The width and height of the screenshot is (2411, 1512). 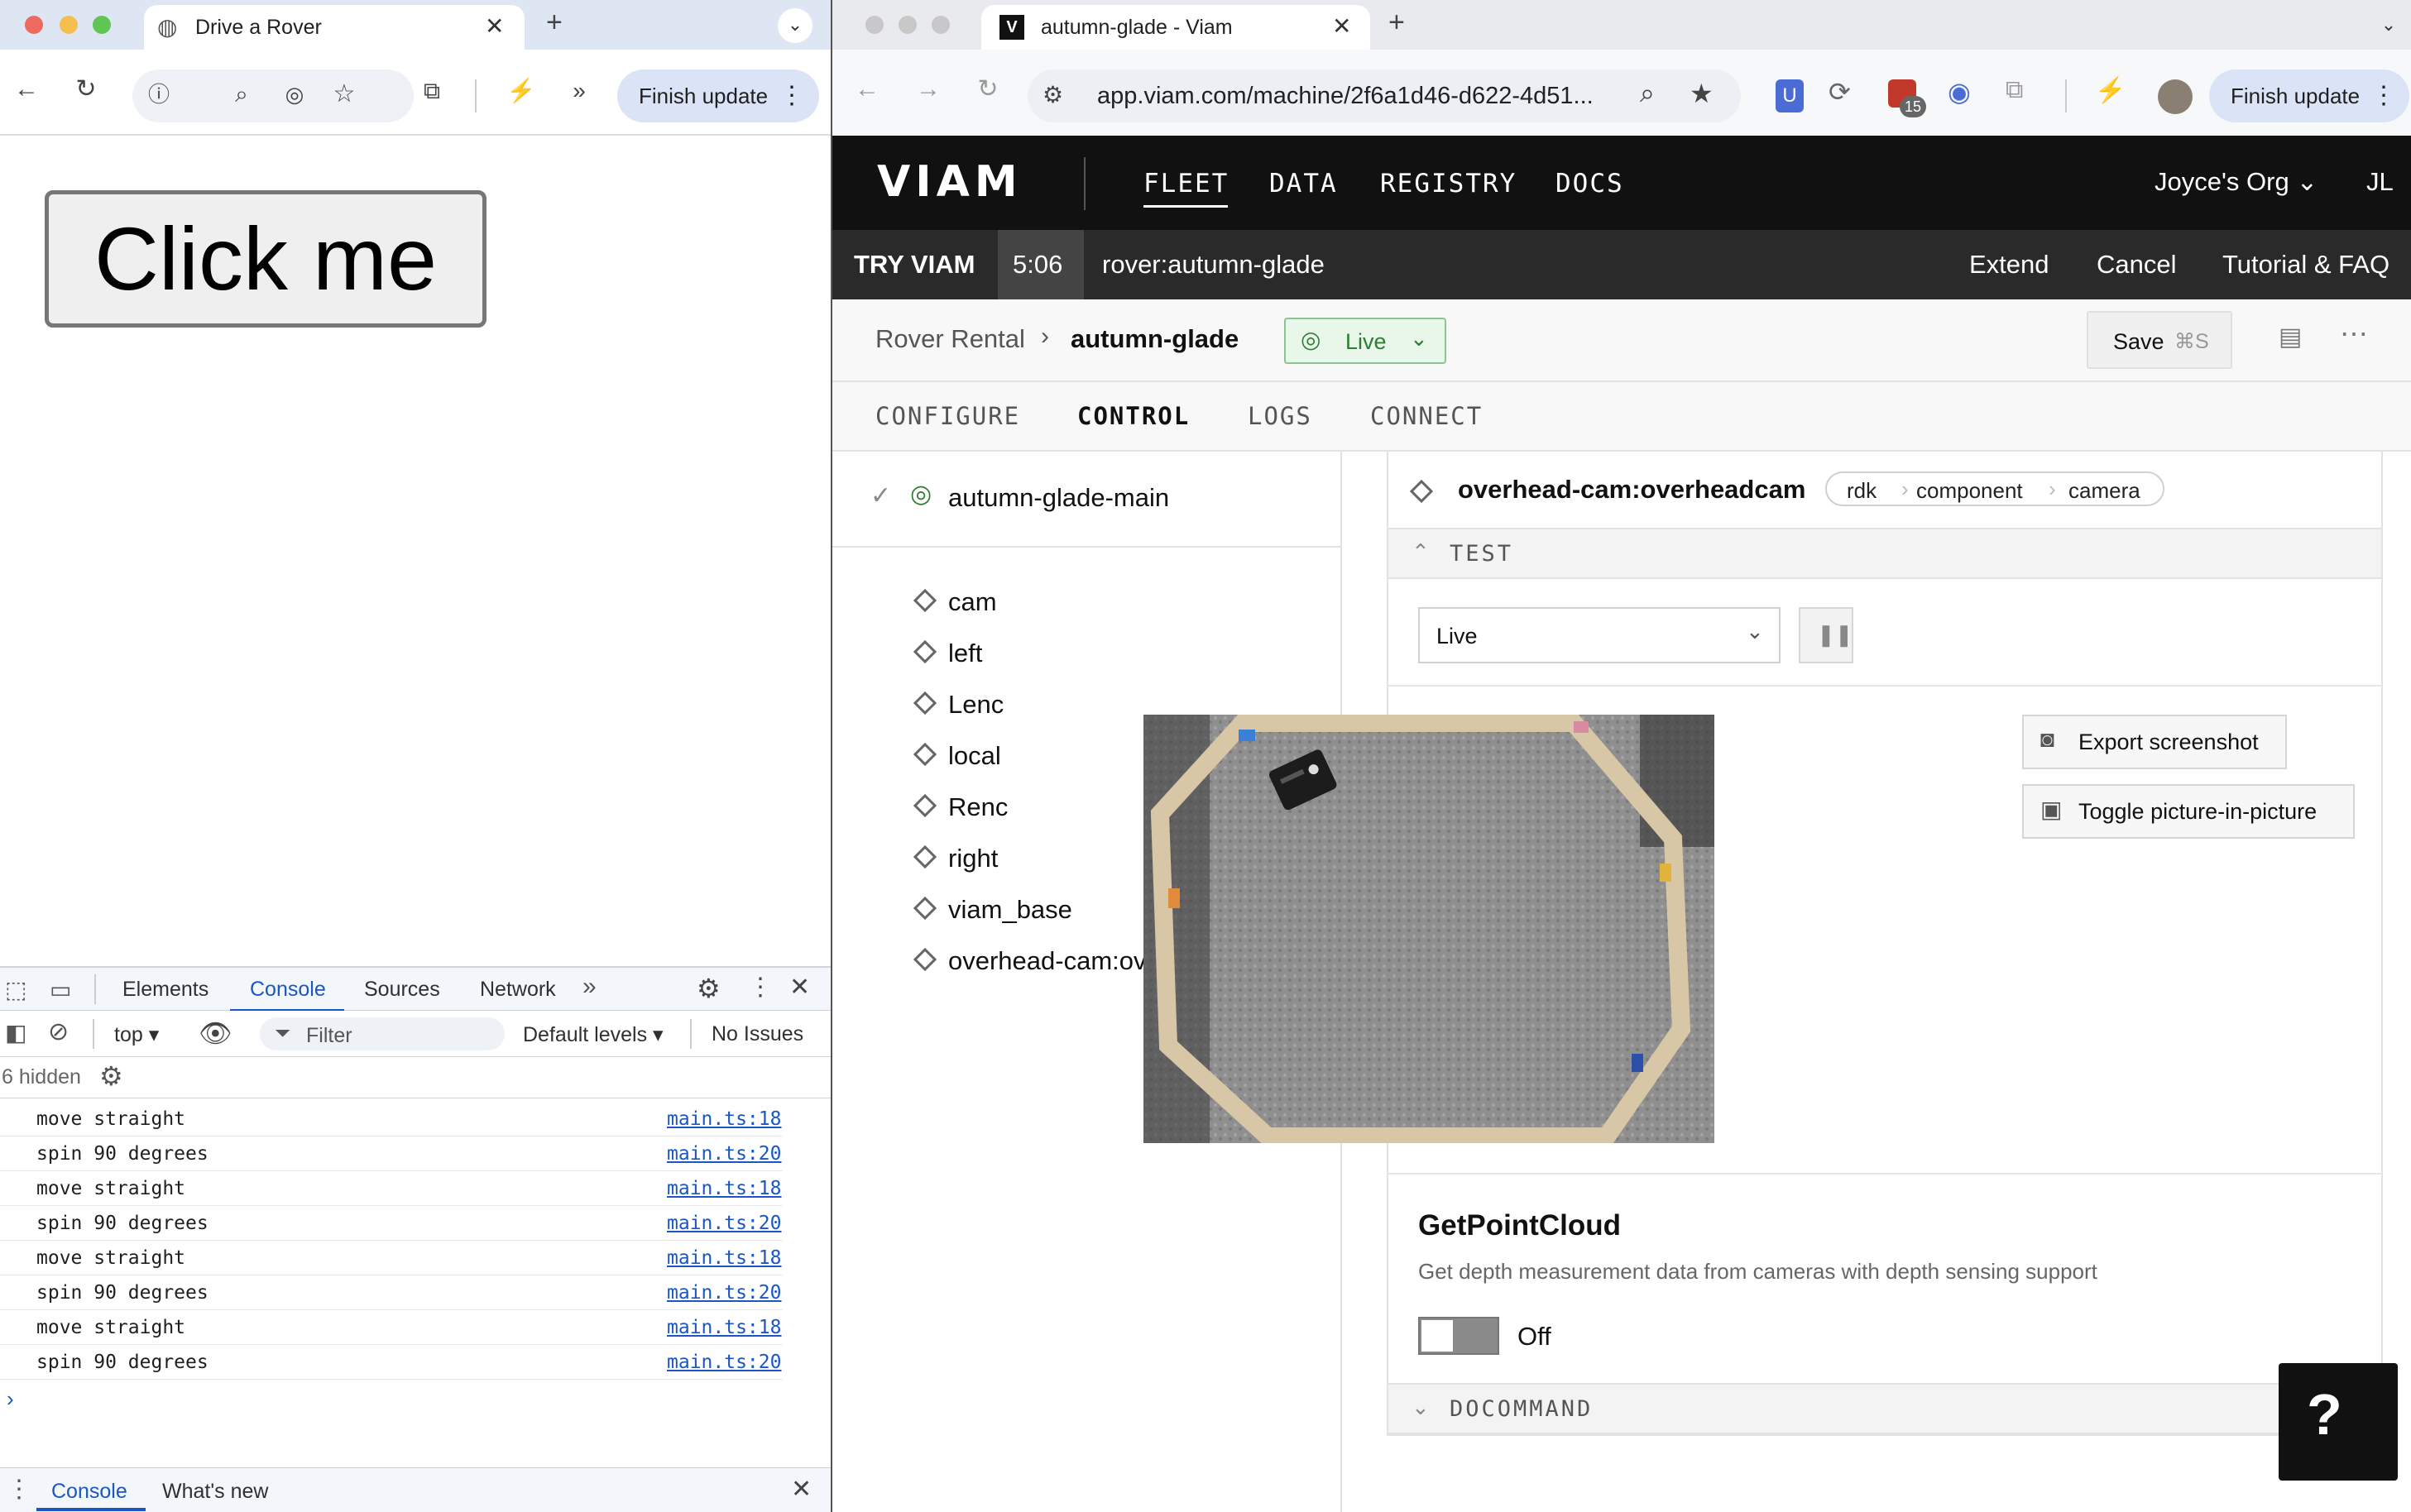 I want to click on eye-slash-icon: ◎, so click(x=294, y=96).